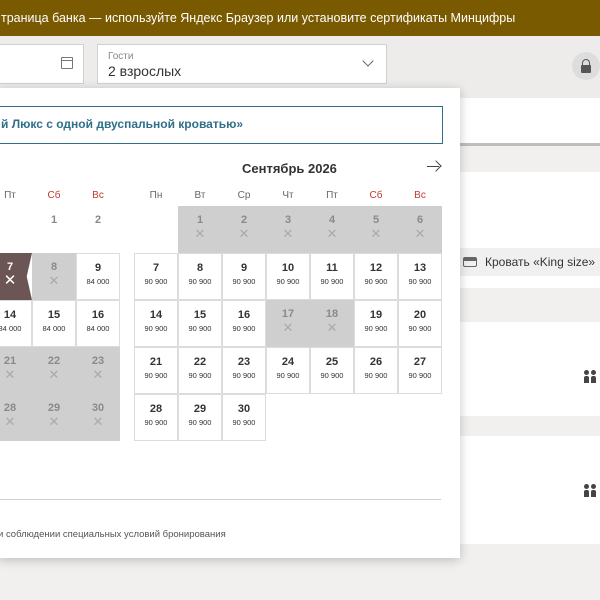  Describe the element at coordinates (591, 491) in the screenshot. I see `people-icon` at that location.